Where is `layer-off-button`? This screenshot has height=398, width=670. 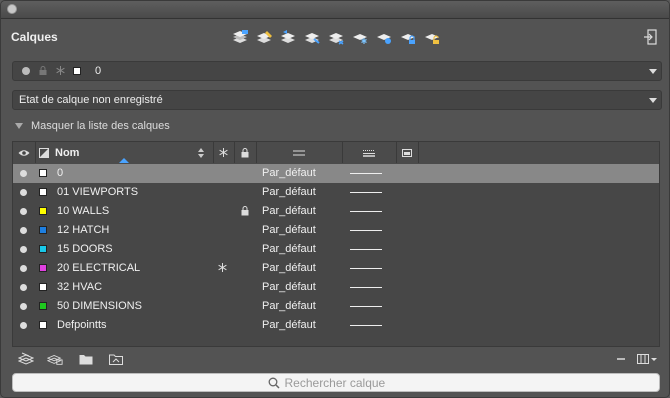 layer-off-button is located at coordinates (384, 37).